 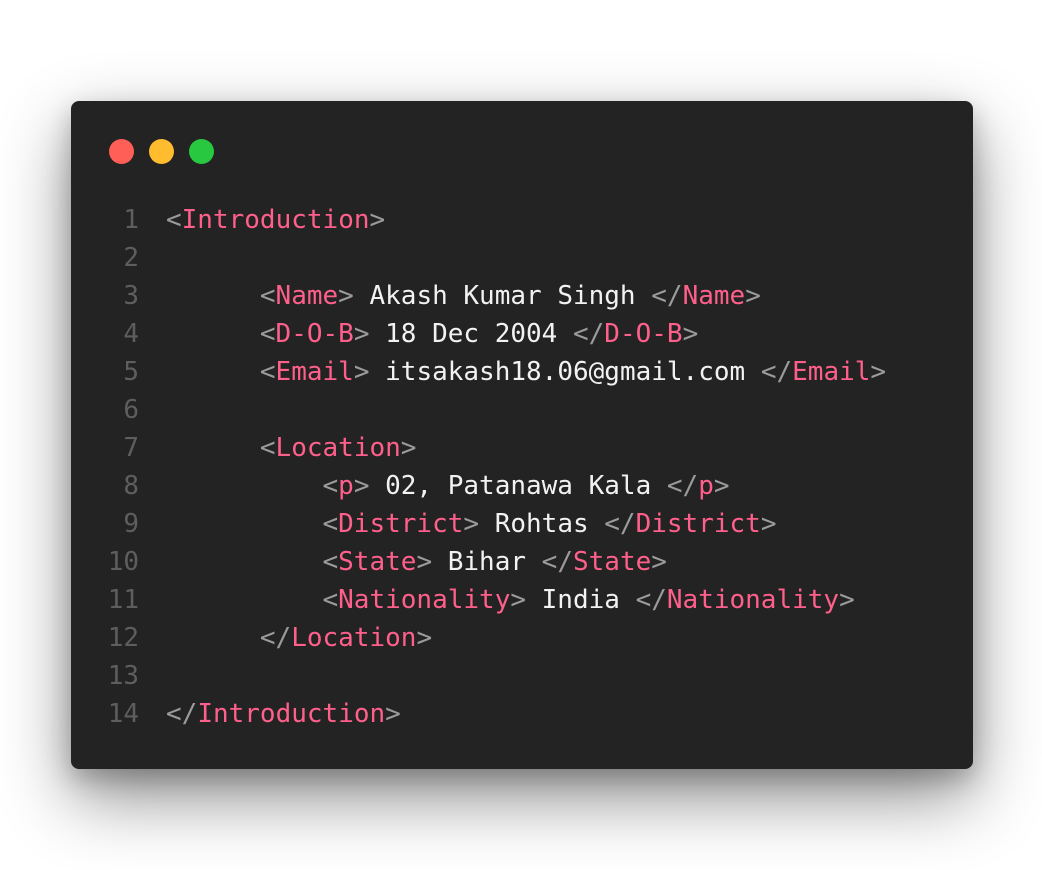 I want to click on code-line: 3 <Name> Akash Kumar Singh </Name>, so click(x=522, y=296).